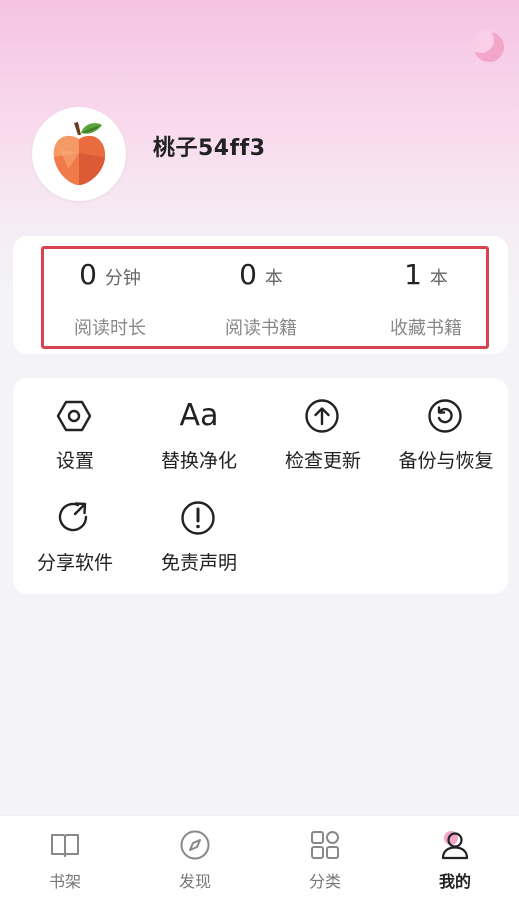  I want to click on tab-discover: 发现, so click(195, 857).